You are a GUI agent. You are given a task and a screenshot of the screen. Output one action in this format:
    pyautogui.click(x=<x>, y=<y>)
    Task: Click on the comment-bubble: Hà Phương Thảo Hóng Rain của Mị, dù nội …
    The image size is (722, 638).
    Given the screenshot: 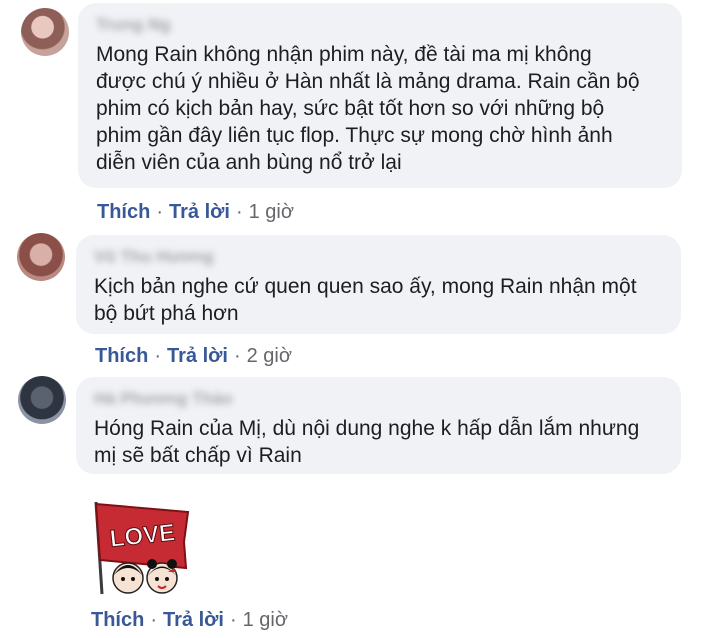 What is the action you would take?
    pyautogui.click(x=378, y=425)
    